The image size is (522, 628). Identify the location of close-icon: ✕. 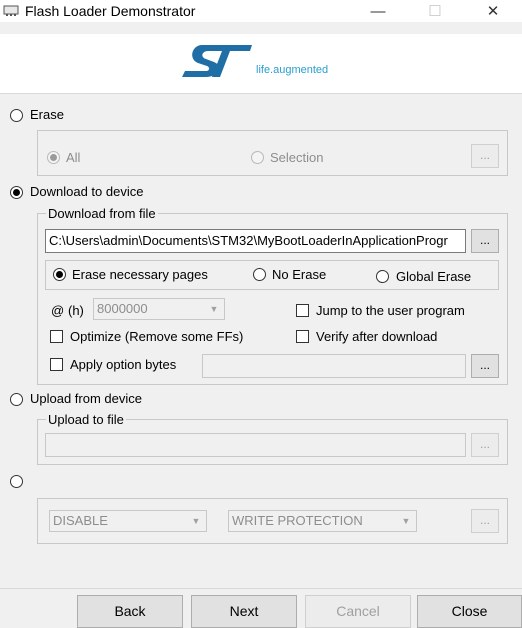
(493, 11).